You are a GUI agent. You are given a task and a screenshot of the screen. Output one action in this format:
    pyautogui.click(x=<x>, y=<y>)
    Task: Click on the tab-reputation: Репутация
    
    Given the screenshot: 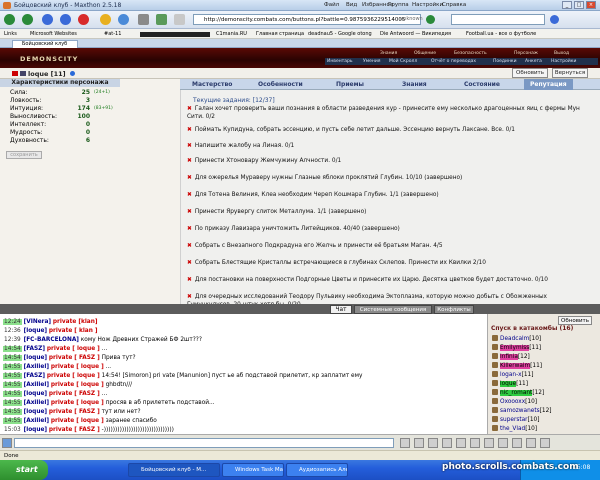 What is the action you would take?
    pyautogui.click(x=548, y=84)
    